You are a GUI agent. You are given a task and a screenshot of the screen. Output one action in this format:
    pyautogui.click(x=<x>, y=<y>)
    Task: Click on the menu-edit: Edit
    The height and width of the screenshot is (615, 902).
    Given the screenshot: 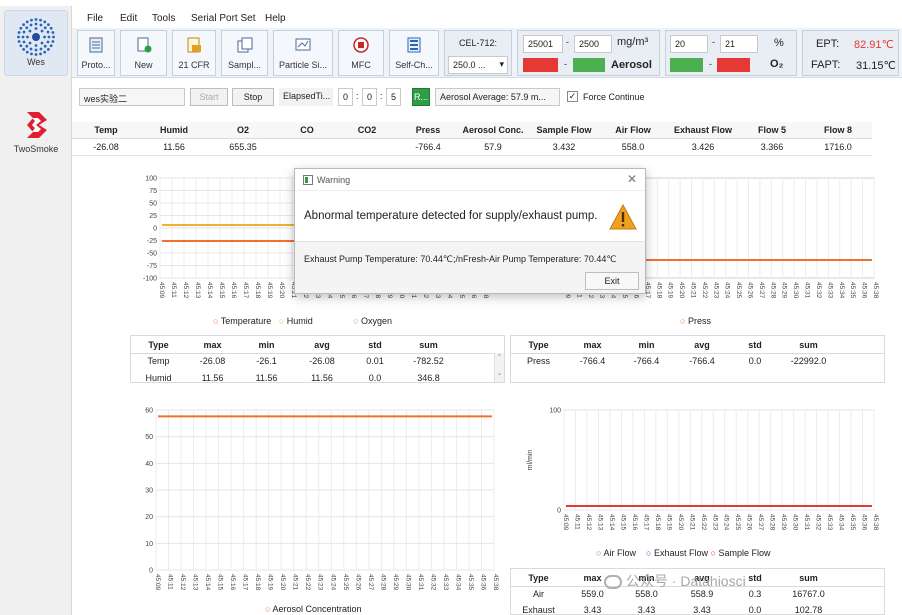 What is the action you would take?
    pyautogui.click(x=128, y=18)
    